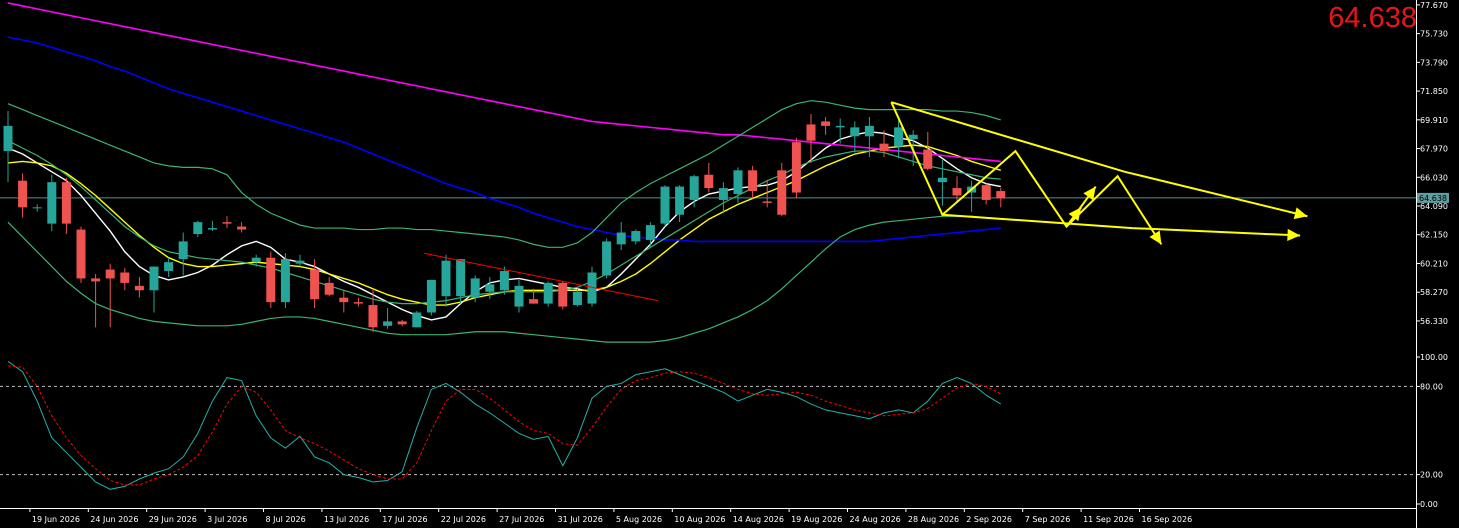 The height and width of the screenshot is (528, 1459). What do you see at coordinates (1434, 292) in the screenshot?
I see `price-tick-label: 58.270` at bounding box center [1434, 292].